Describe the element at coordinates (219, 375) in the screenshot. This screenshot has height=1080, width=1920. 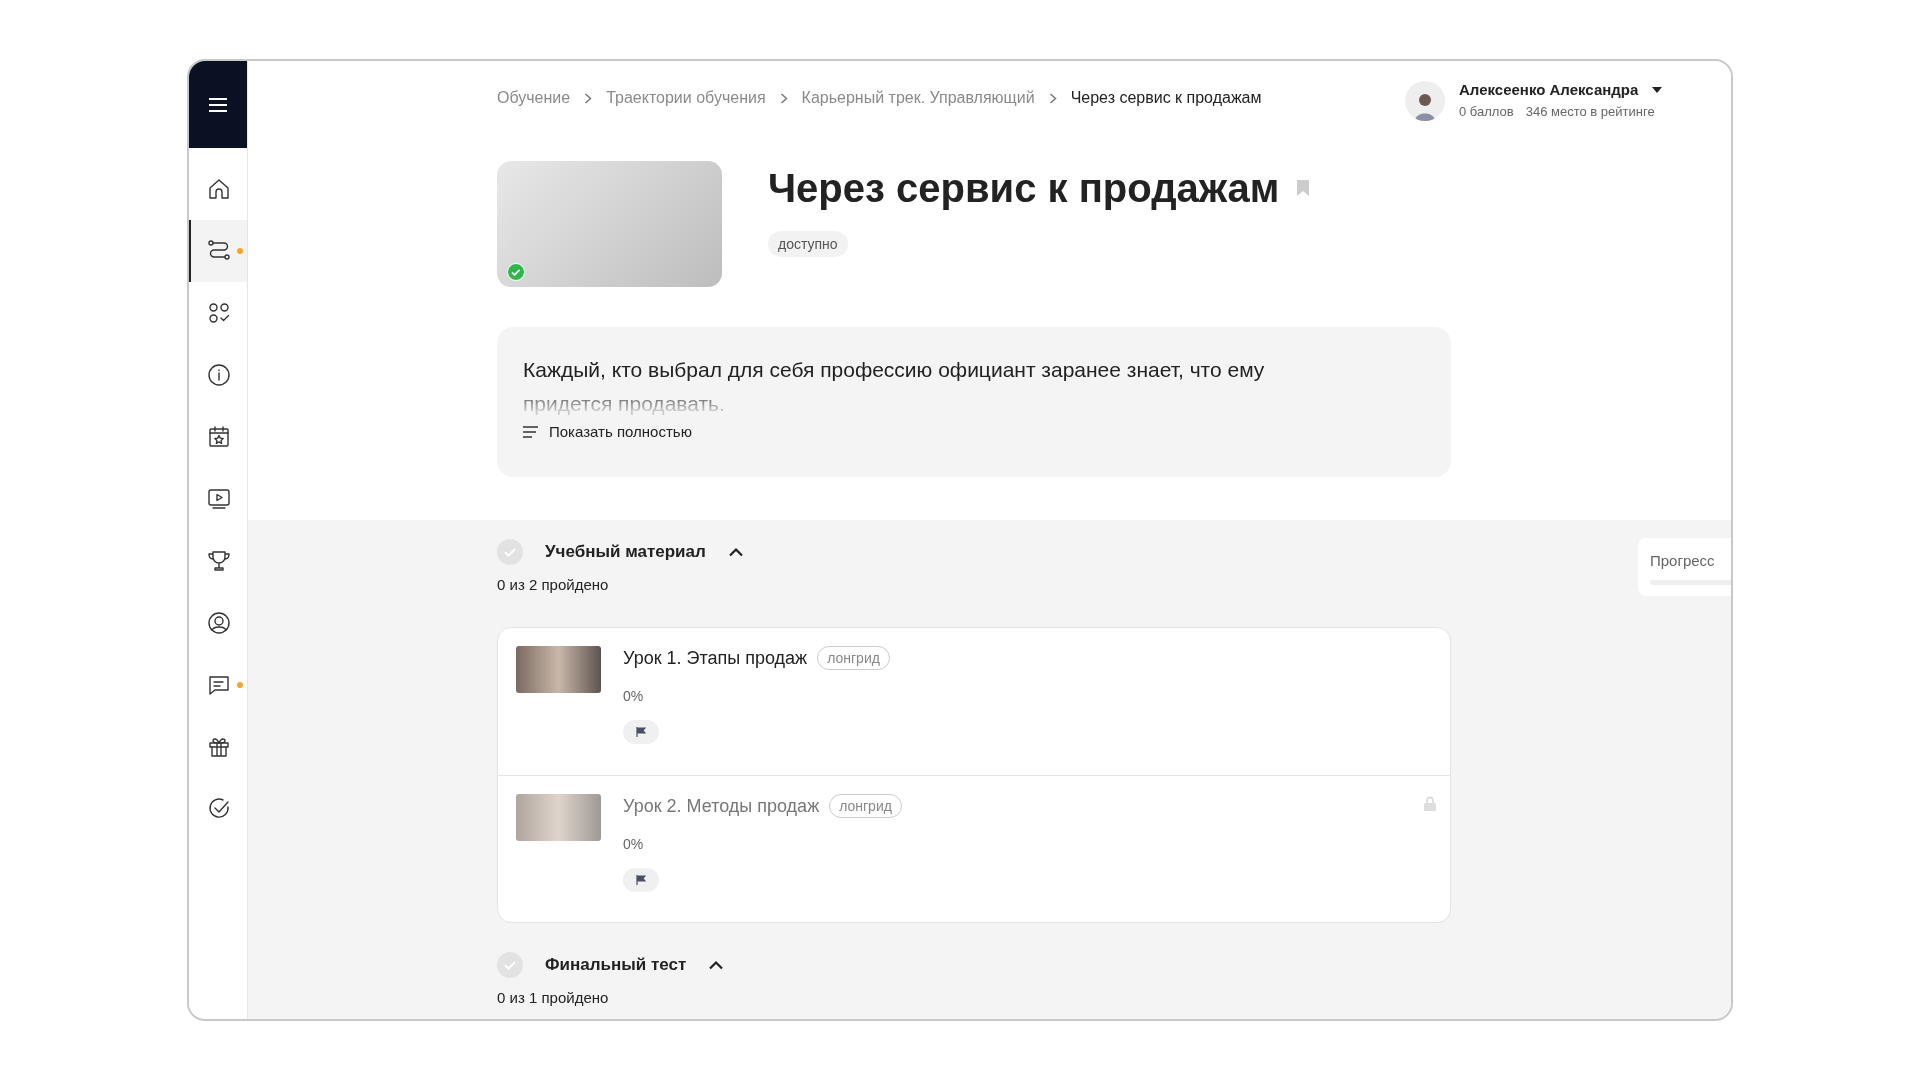
I see `info-icon` at that location.